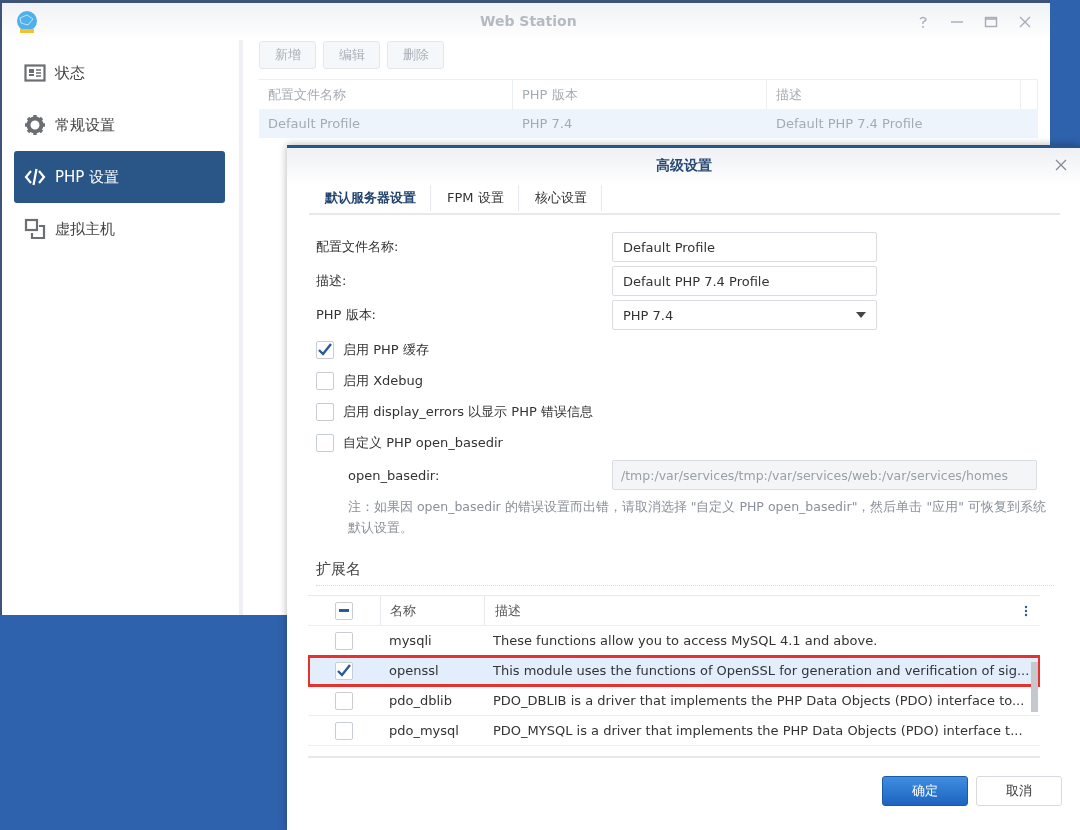  Describe the element at coordinates (85, 125) in the screenshot. I see `sidebar-label: 常规设置` at that location.